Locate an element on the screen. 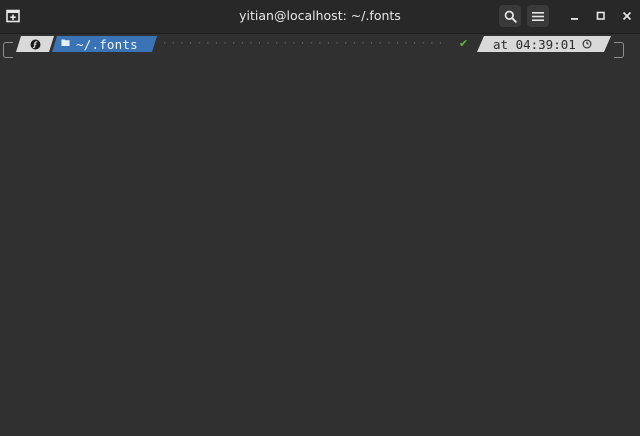 The width and height of the screenshot is (640, 436). fedora-logo-icon is located at coordinates (35, 44).